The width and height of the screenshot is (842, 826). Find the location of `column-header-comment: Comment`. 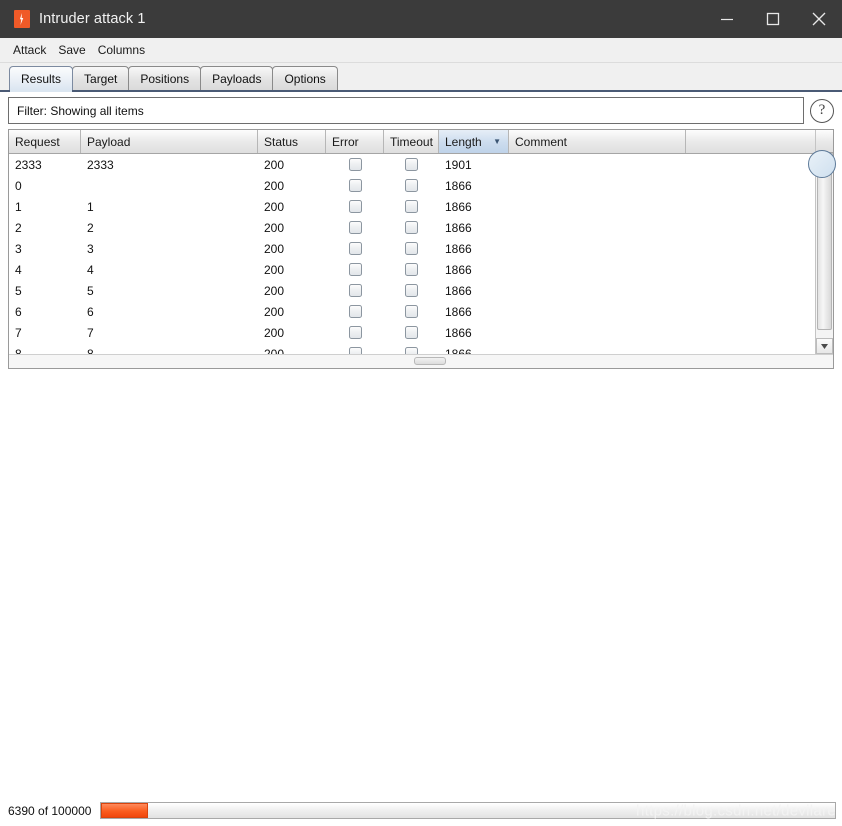

column-header-comment: Comment is located at coordinates (597, 141).